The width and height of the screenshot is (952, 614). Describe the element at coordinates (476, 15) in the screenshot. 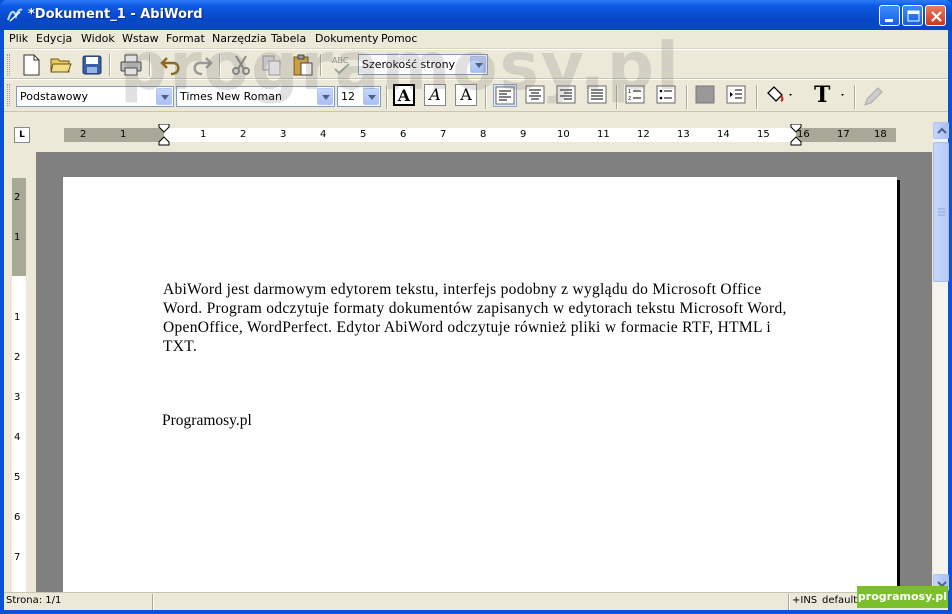

I see `title-bar: *Dokument_1 - AbiWord` at that location.